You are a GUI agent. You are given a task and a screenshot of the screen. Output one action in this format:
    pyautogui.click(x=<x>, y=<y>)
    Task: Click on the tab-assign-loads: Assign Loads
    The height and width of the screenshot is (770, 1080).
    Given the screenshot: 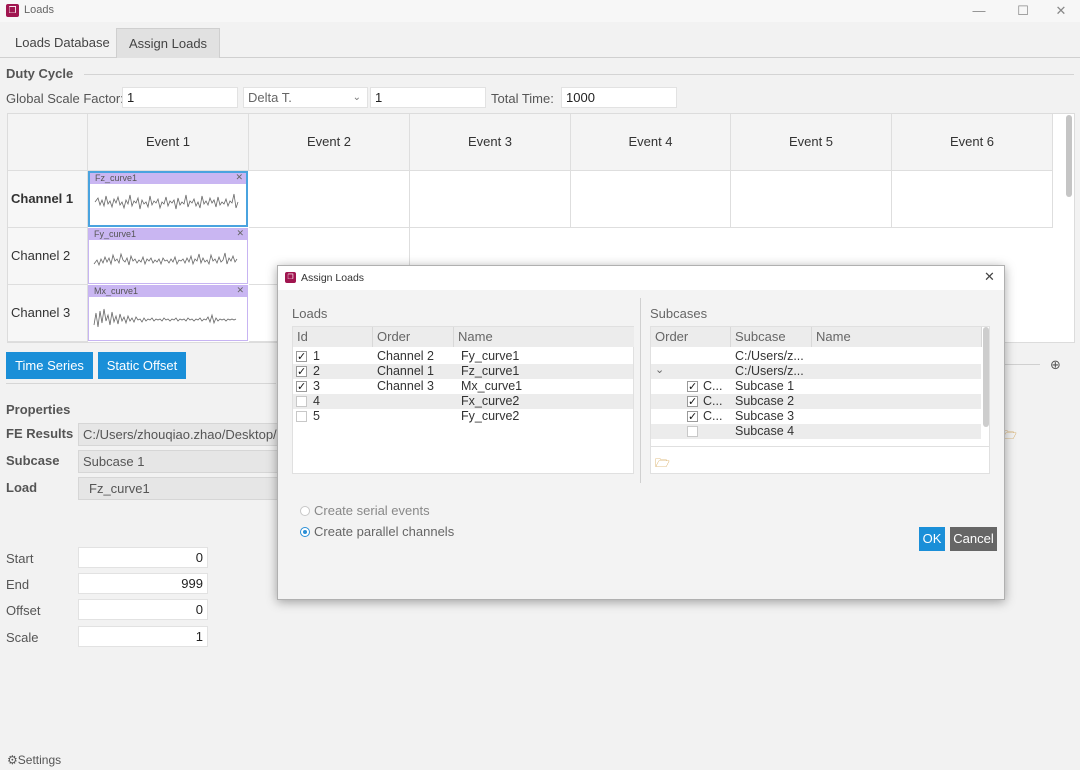 What is the action you would take?
    pyautogui.click(x=168, y=43)
    